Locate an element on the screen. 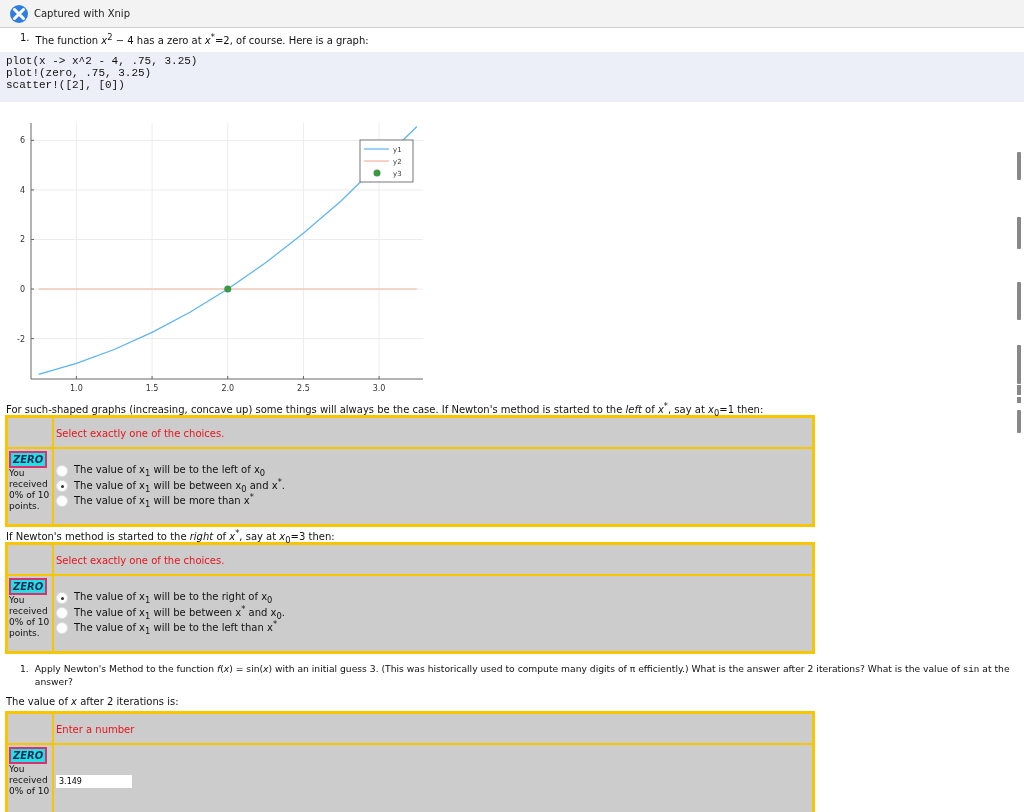 This screenshot has height=812, width=1024. x-tick-label: 3.0 is located at coordinates (379, 388).